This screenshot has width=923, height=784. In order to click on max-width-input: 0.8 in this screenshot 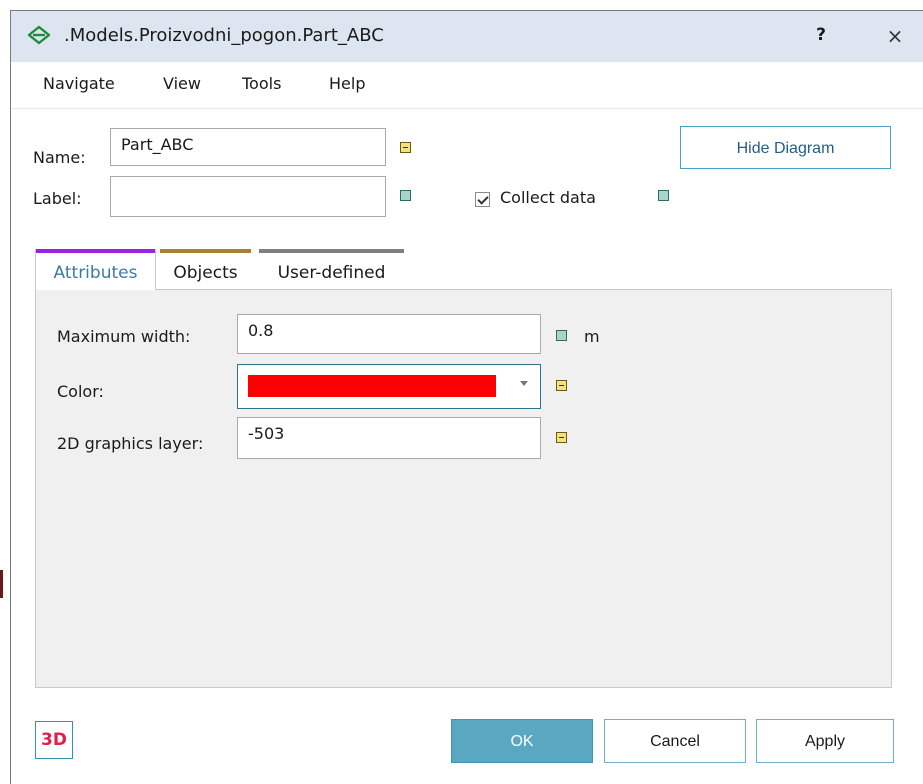, I will do `click(389, 334)`.